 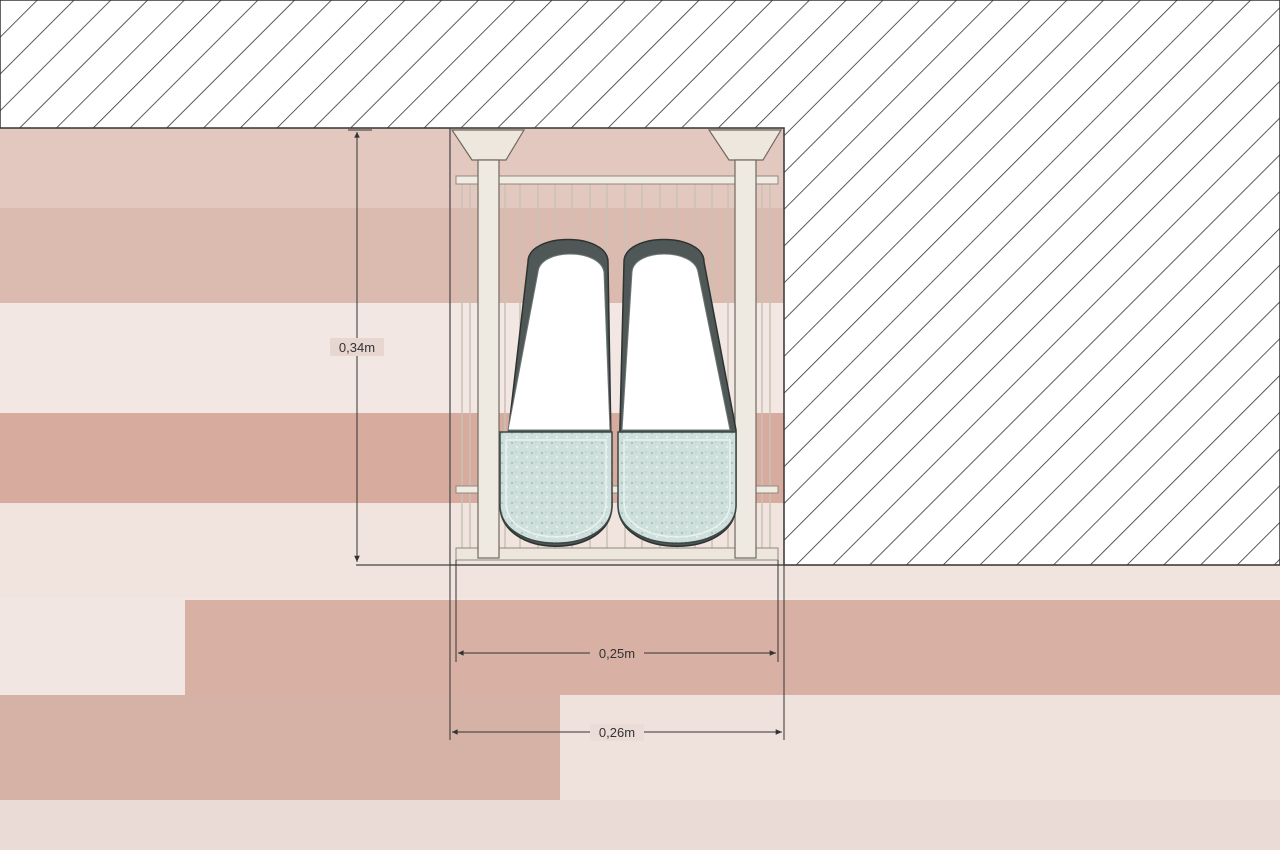 What do you see at coordinates (617, 732) in the screenshot?
I see `outer-width-label: 0,26m` at bounding box center [617, 732].